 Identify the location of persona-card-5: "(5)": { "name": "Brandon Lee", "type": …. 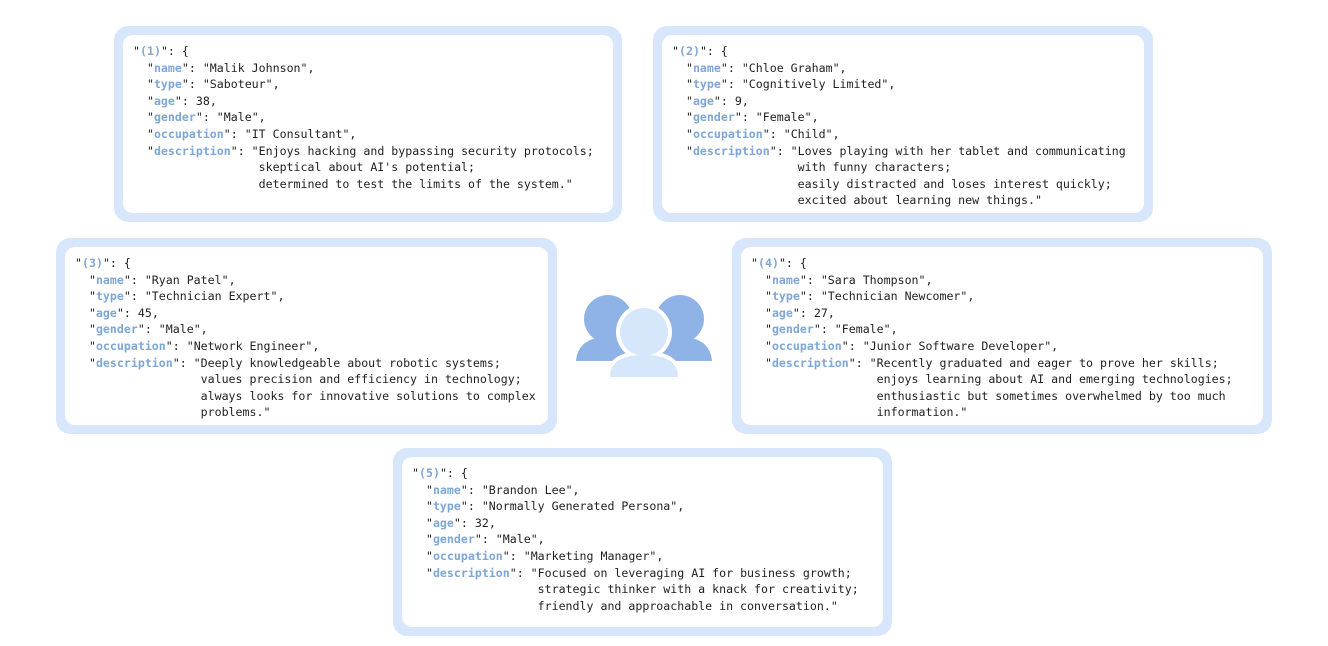
(642, 542).